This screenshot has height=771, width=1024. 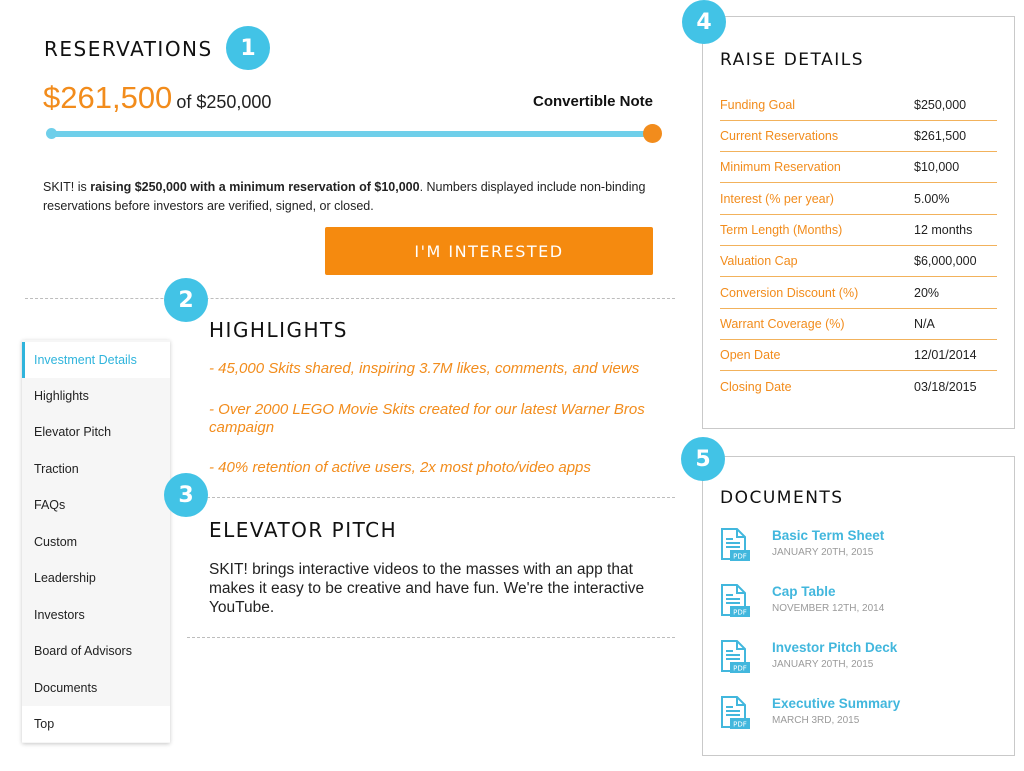 What do you see at coordinates (489, 251) in the screenshot?
I see `interested-button: I'M INTERESTED` at bounding box center [489, 251].